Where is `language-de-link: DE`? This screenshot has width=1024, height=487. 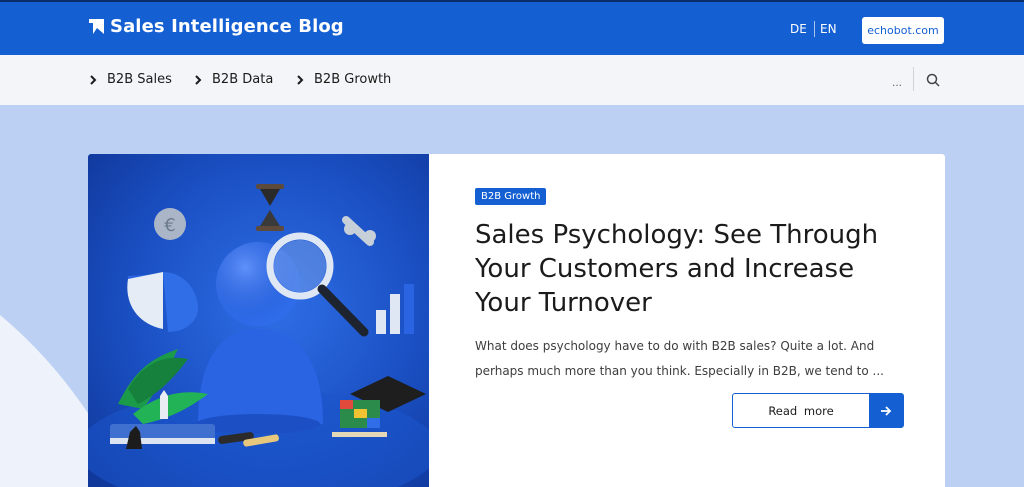 language-de-link: DE is located at coordinates (798, 29).